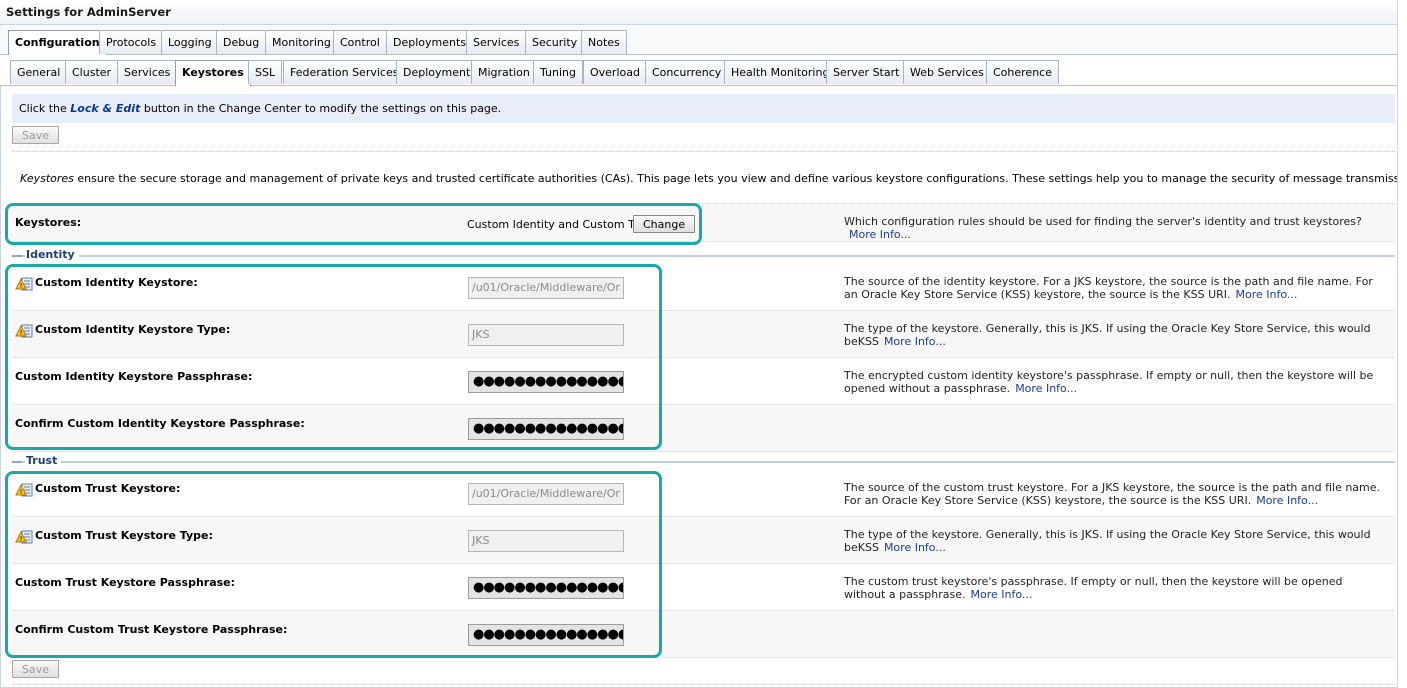 The image size is (1407, 688). What do you see at coordinates (604, 42) in the screenshot?
I see `tab-notes: Notes` at bounding box center [604, 42].